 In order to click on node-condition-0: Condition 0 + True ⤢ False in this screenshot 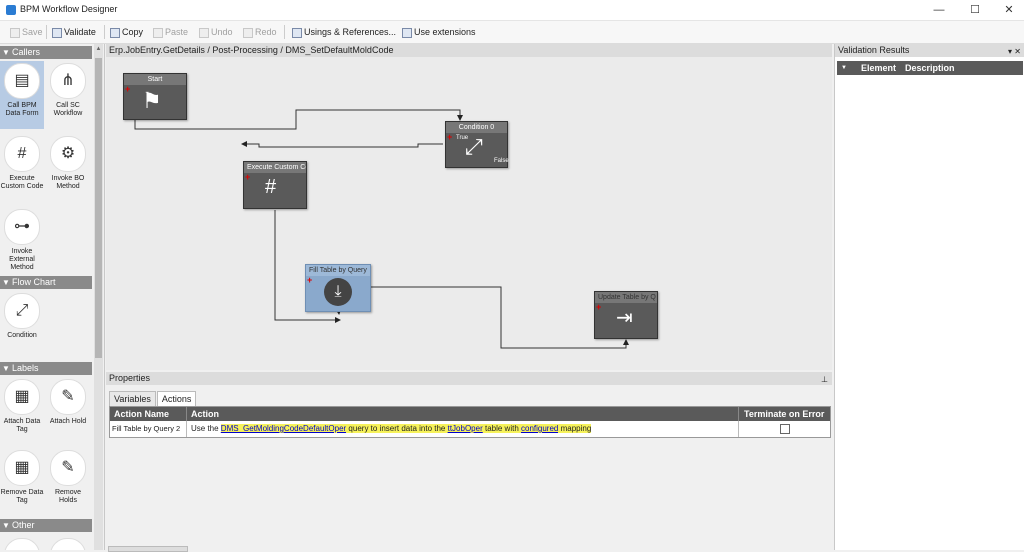, I will do `click(477, 144)`.